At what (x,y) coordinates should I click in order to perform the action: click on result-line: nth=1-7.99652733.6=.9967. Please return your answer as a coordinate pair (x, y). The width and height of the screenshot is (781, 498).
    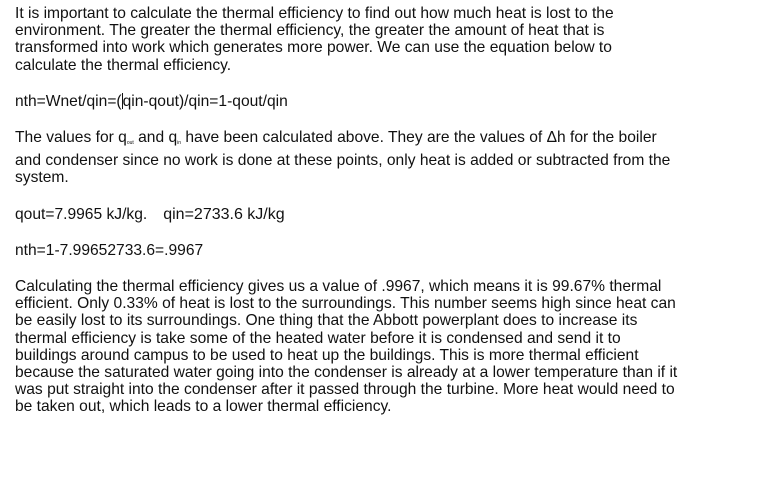
    Looking at the image, I should click on (109, 250).